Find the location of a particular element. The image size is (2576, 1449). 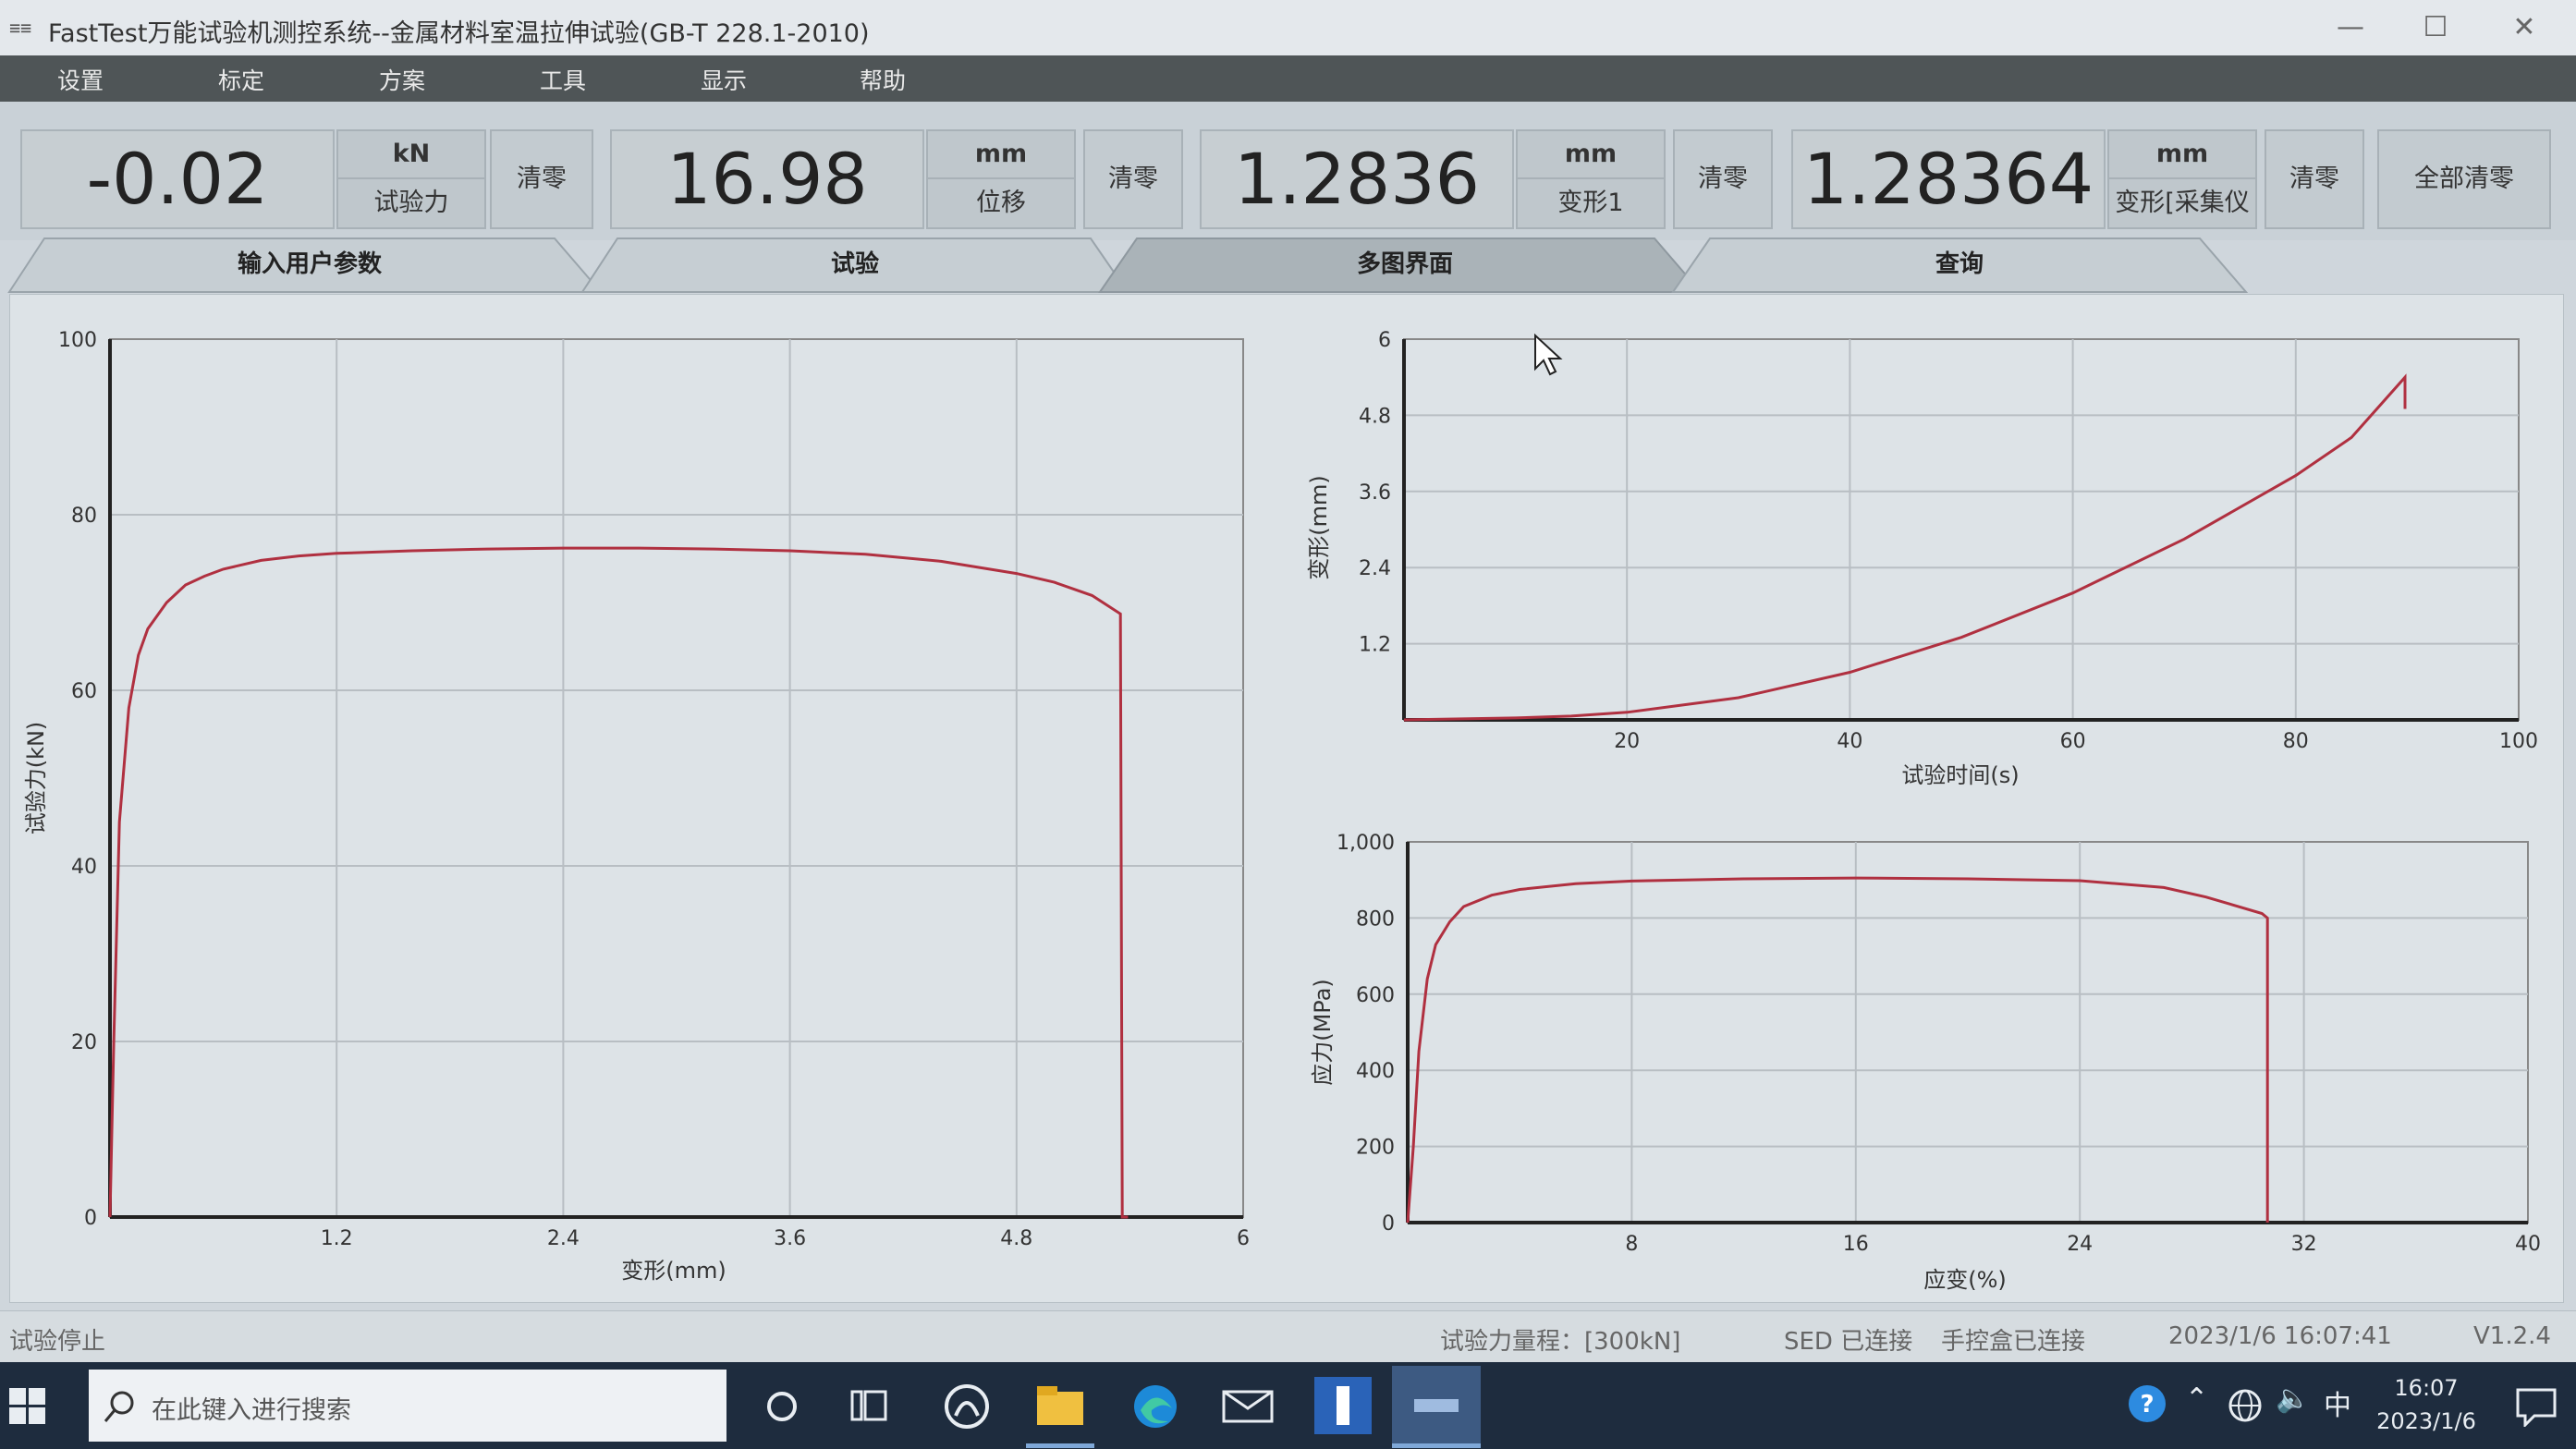

testing-app-glyph is located at coordinates (1343, 1405).